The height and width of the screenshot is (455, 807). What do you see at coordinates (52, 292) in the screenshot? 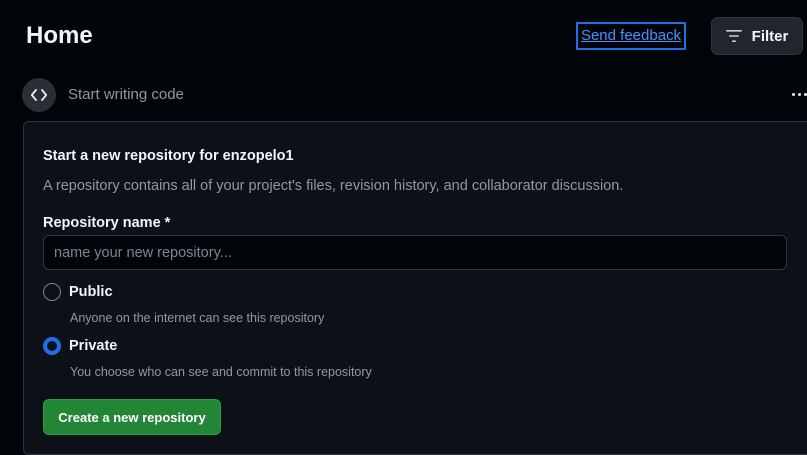
I see `public-radio` at bounding box center [52, 292].